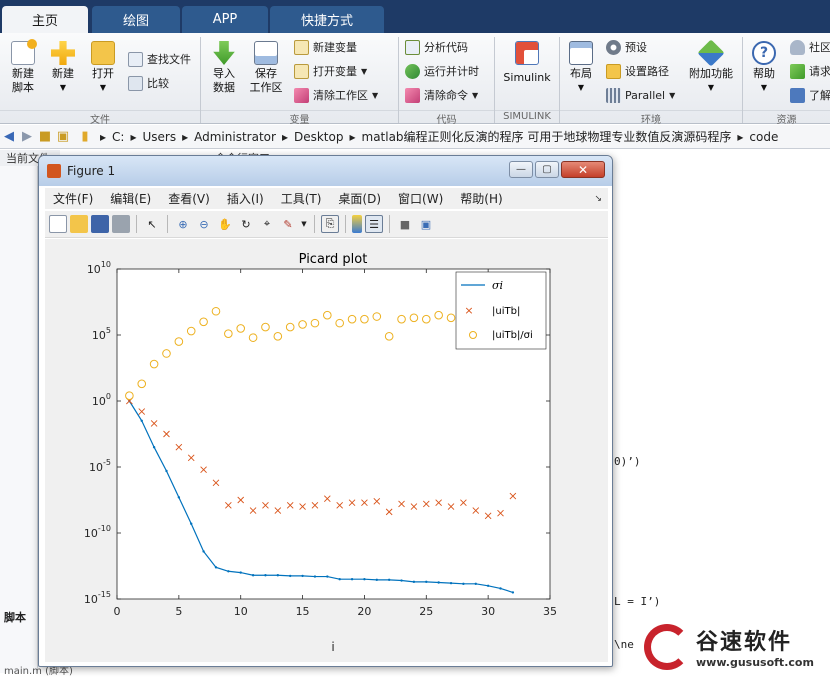 The image size is (830, 677). I want to click on path-segment: Users, so click(159, 137).